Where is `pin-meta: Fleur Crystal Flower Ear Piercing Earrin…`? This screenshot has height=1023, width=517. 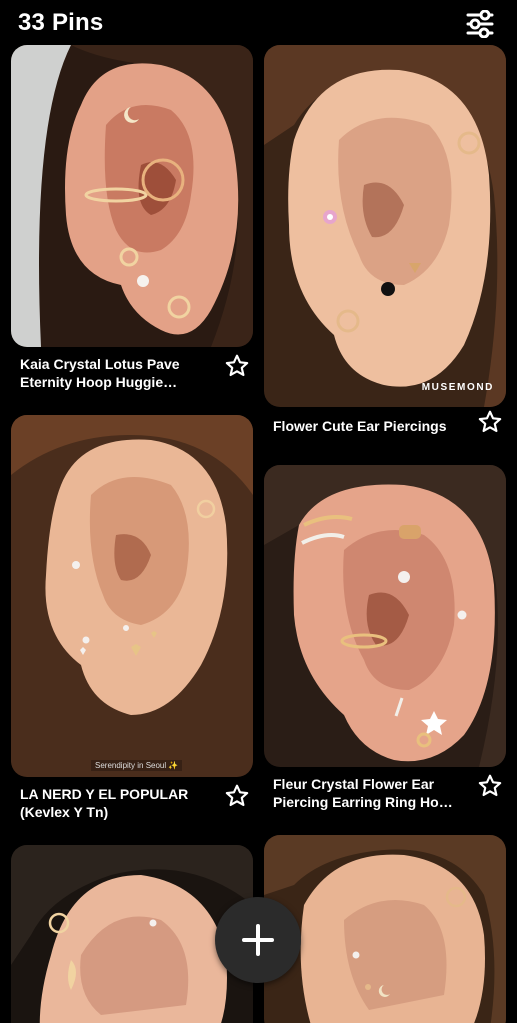
pin-meta: Fleur Crystal Flower Ear Piercing Earrin… is located at coordinates (385, 797).